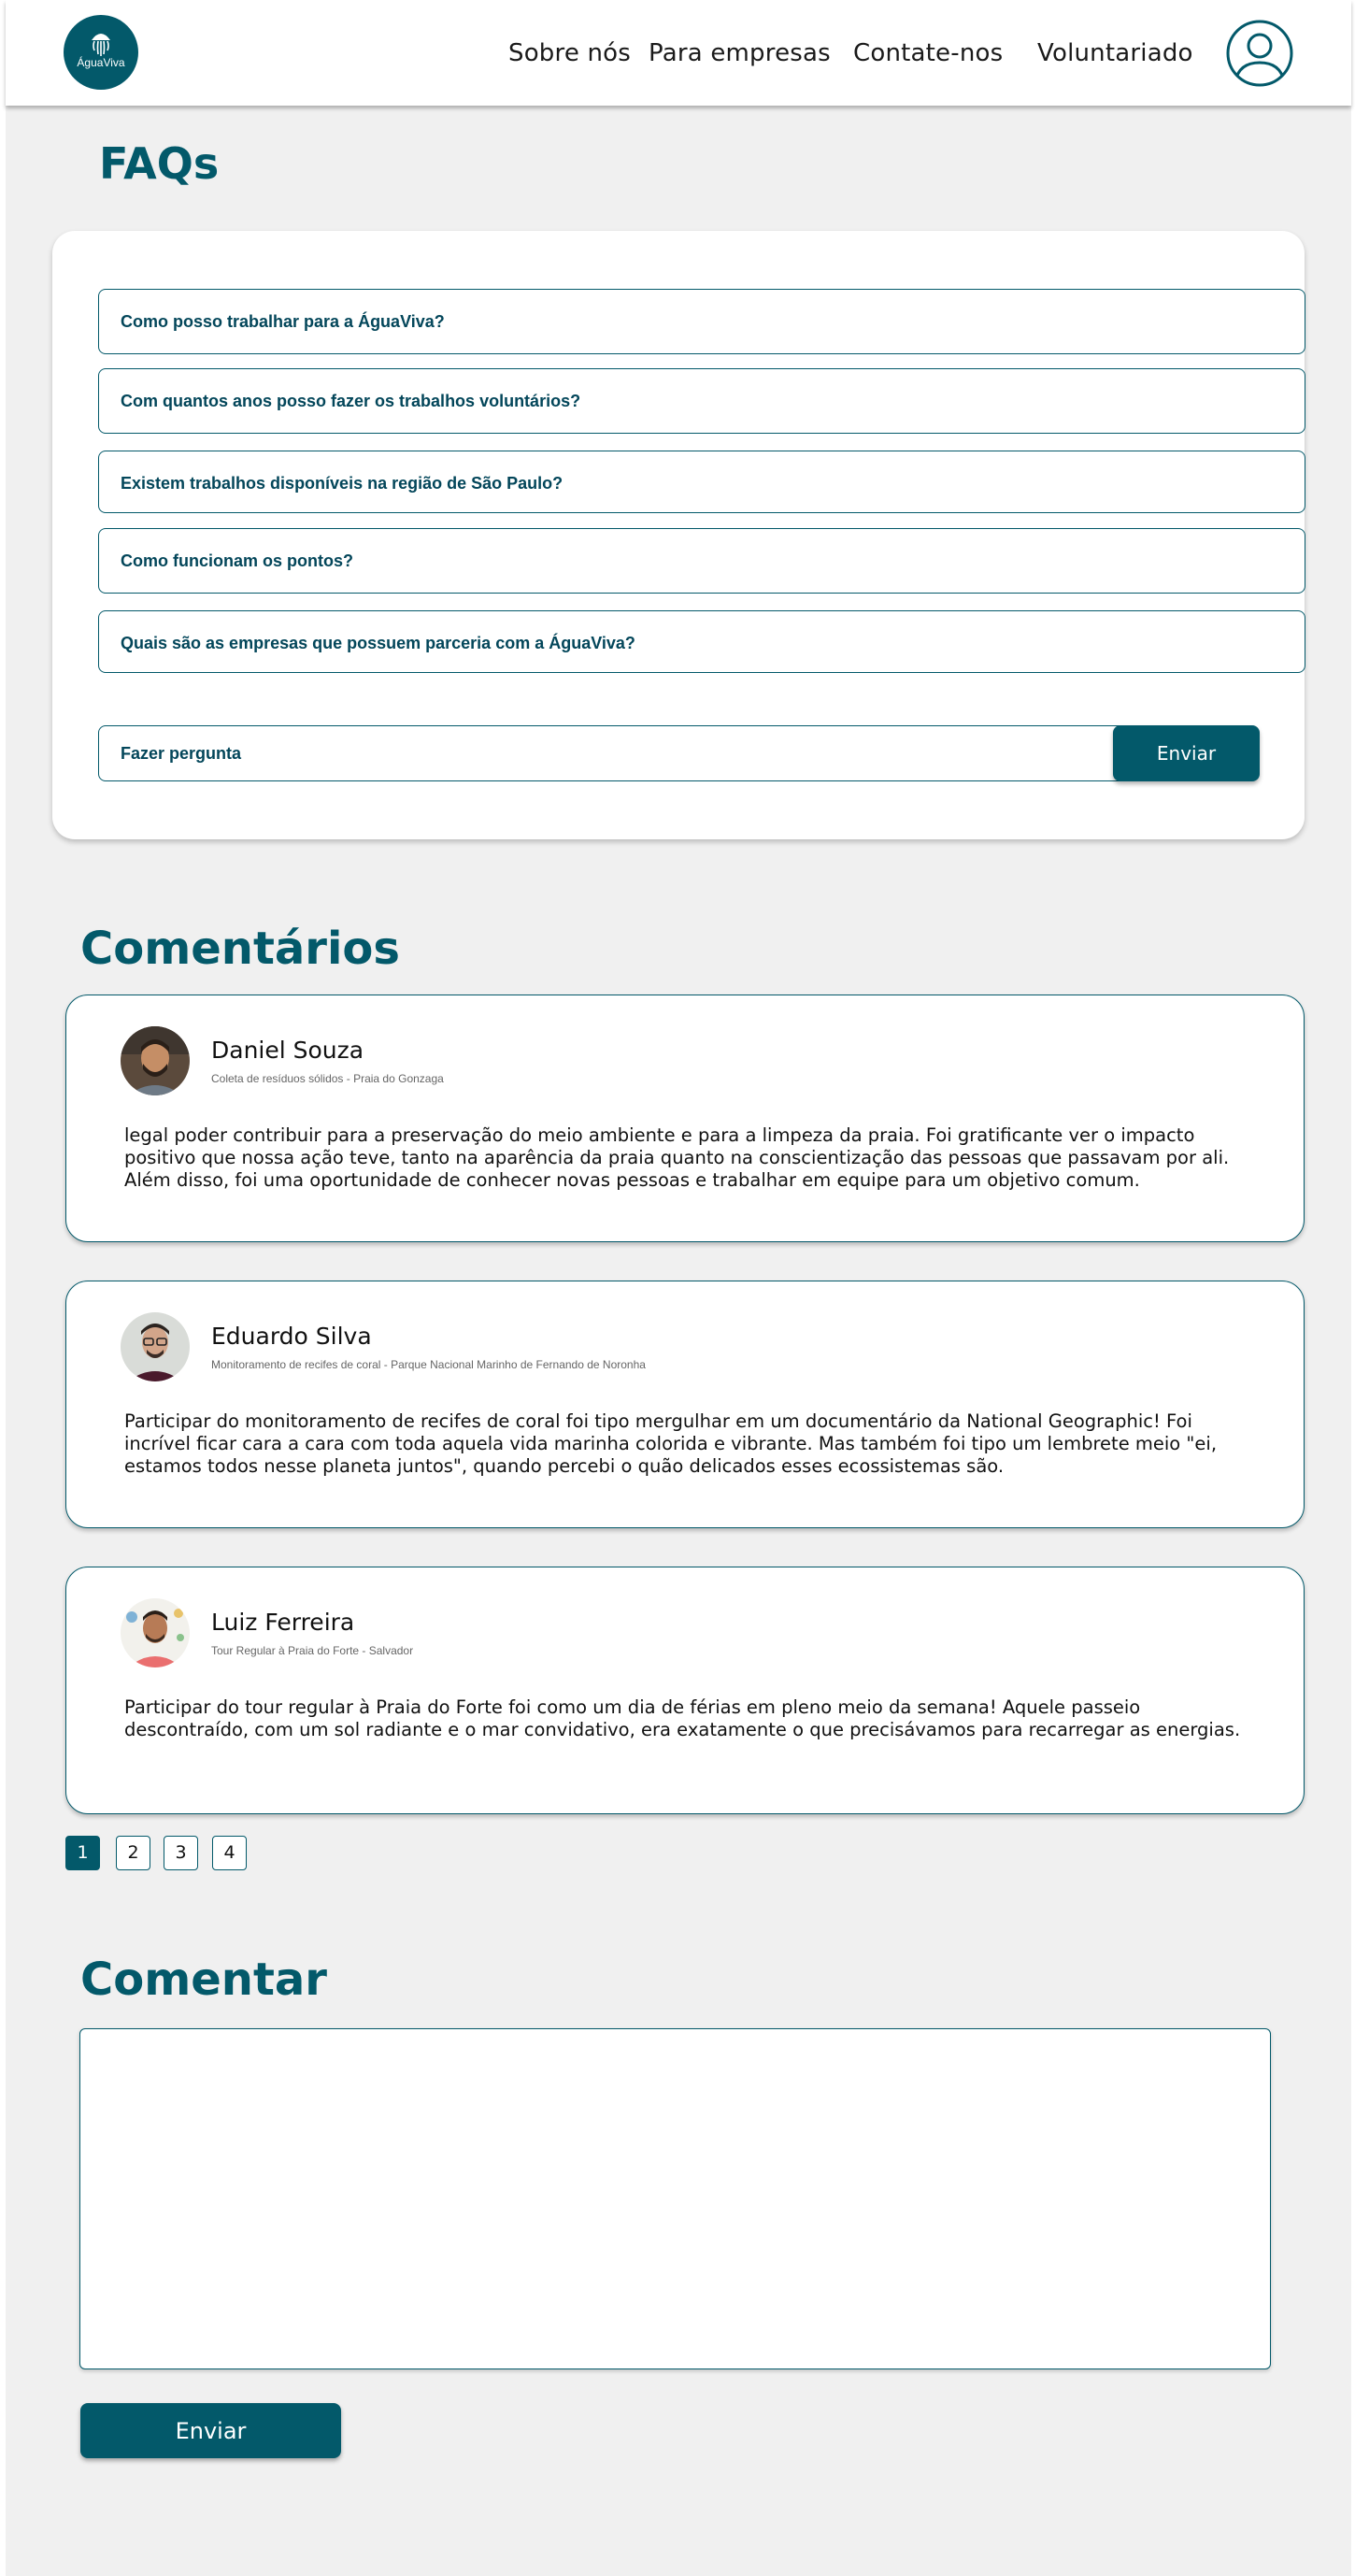  What do you see at coordinates (569, 53) in the screenshot?
I see `nav-sobre-nos: Sobre nós` at bounding box center [569, 53].